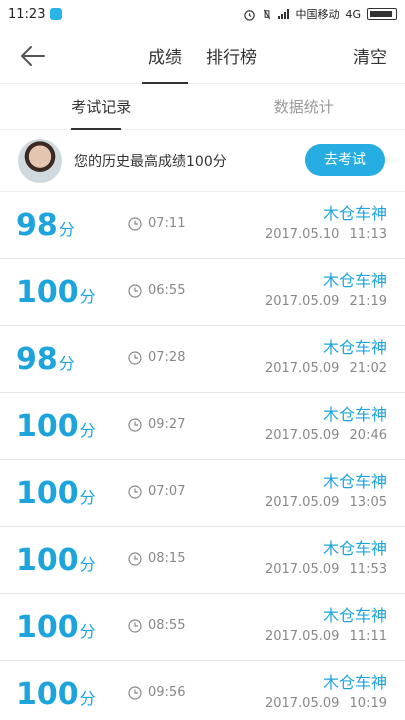  Describe the element at coordinates (368, 636) in the screenshot. I see `exam-time: 11:11` at that location.